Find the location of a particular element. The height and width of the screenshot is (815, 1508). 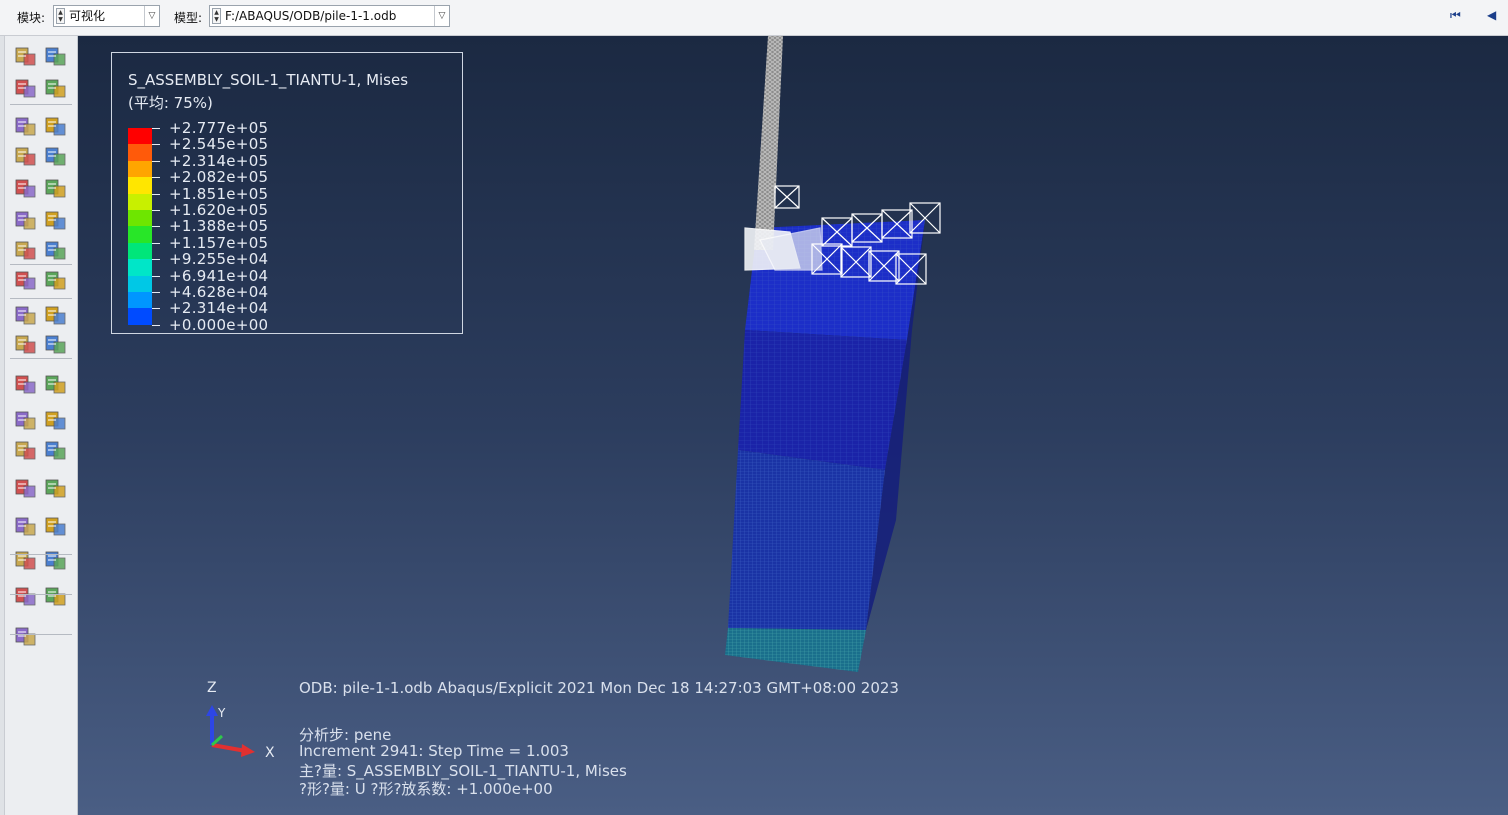

legend-value: +2.082e+05 is located at coordinates (219, 177).